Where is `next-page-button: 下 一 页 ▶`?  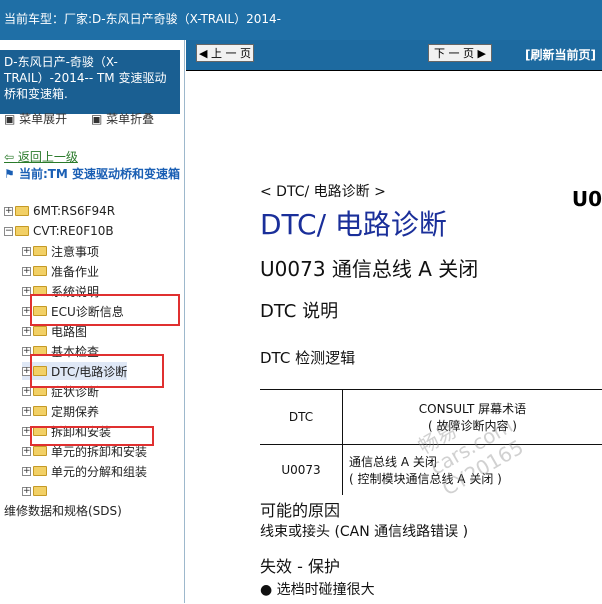 next-page-button: 下 一 页 ▶ is located at coordinates (460, 53).